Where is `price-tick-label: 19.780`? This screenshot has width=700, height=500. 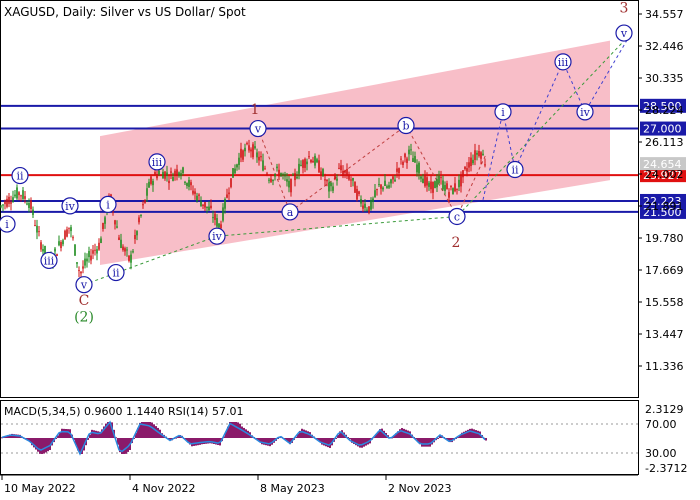
price-tick-label: 19.780 is located at coordinates (664, 238).